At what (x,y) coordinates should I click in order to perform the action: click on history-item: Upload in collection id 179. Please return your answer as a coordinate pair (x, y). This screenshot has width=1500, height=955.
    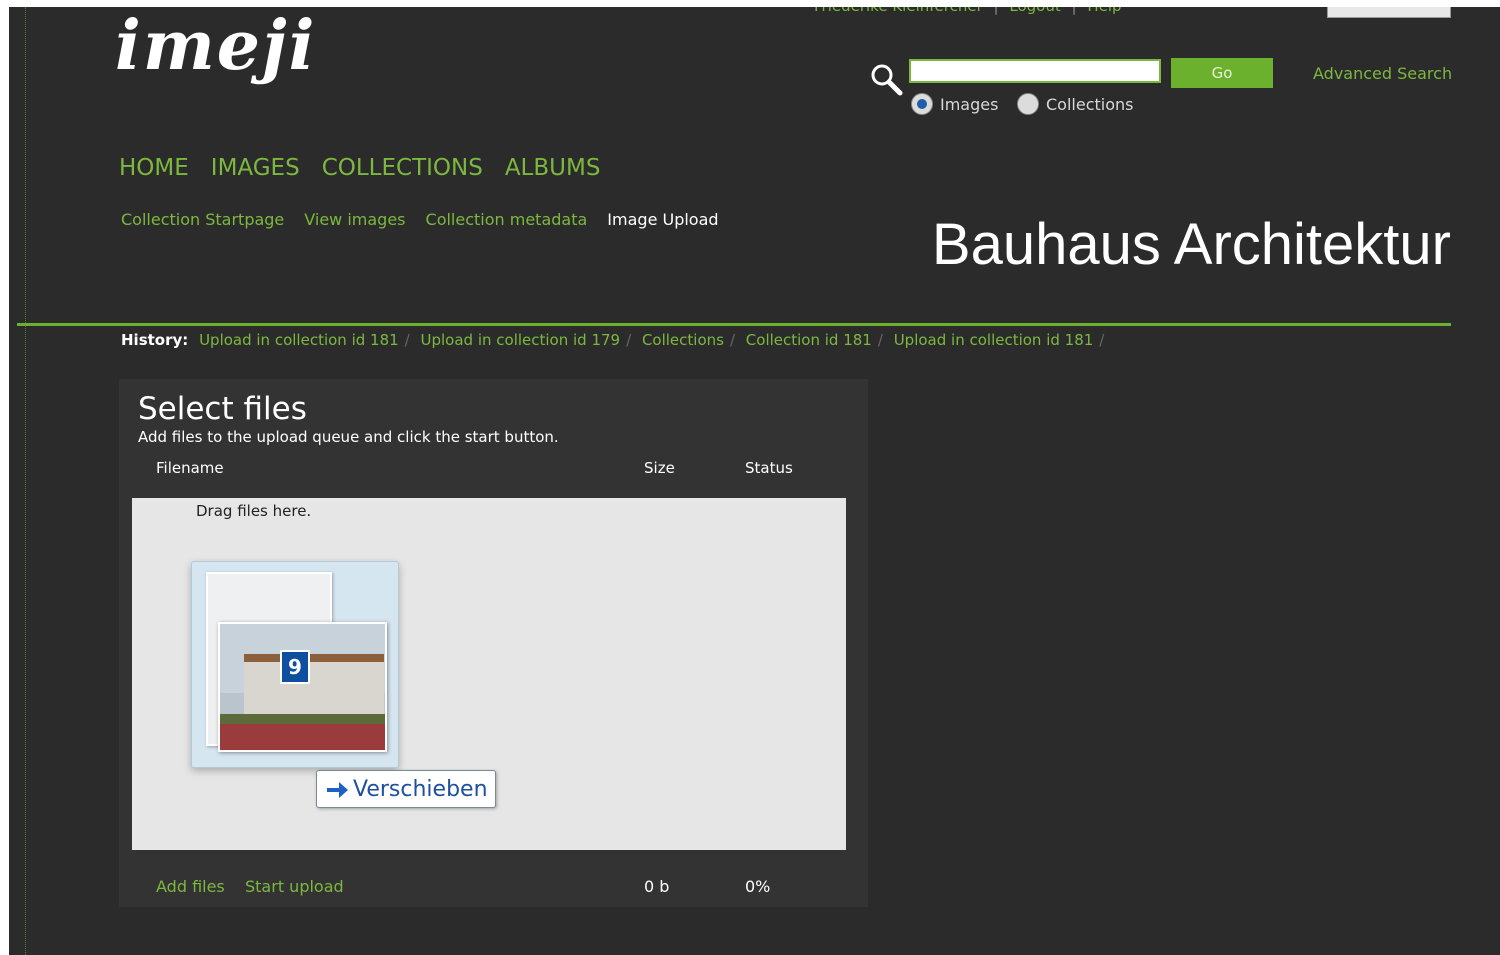
    Looking at the image, I should click on (521, 340).